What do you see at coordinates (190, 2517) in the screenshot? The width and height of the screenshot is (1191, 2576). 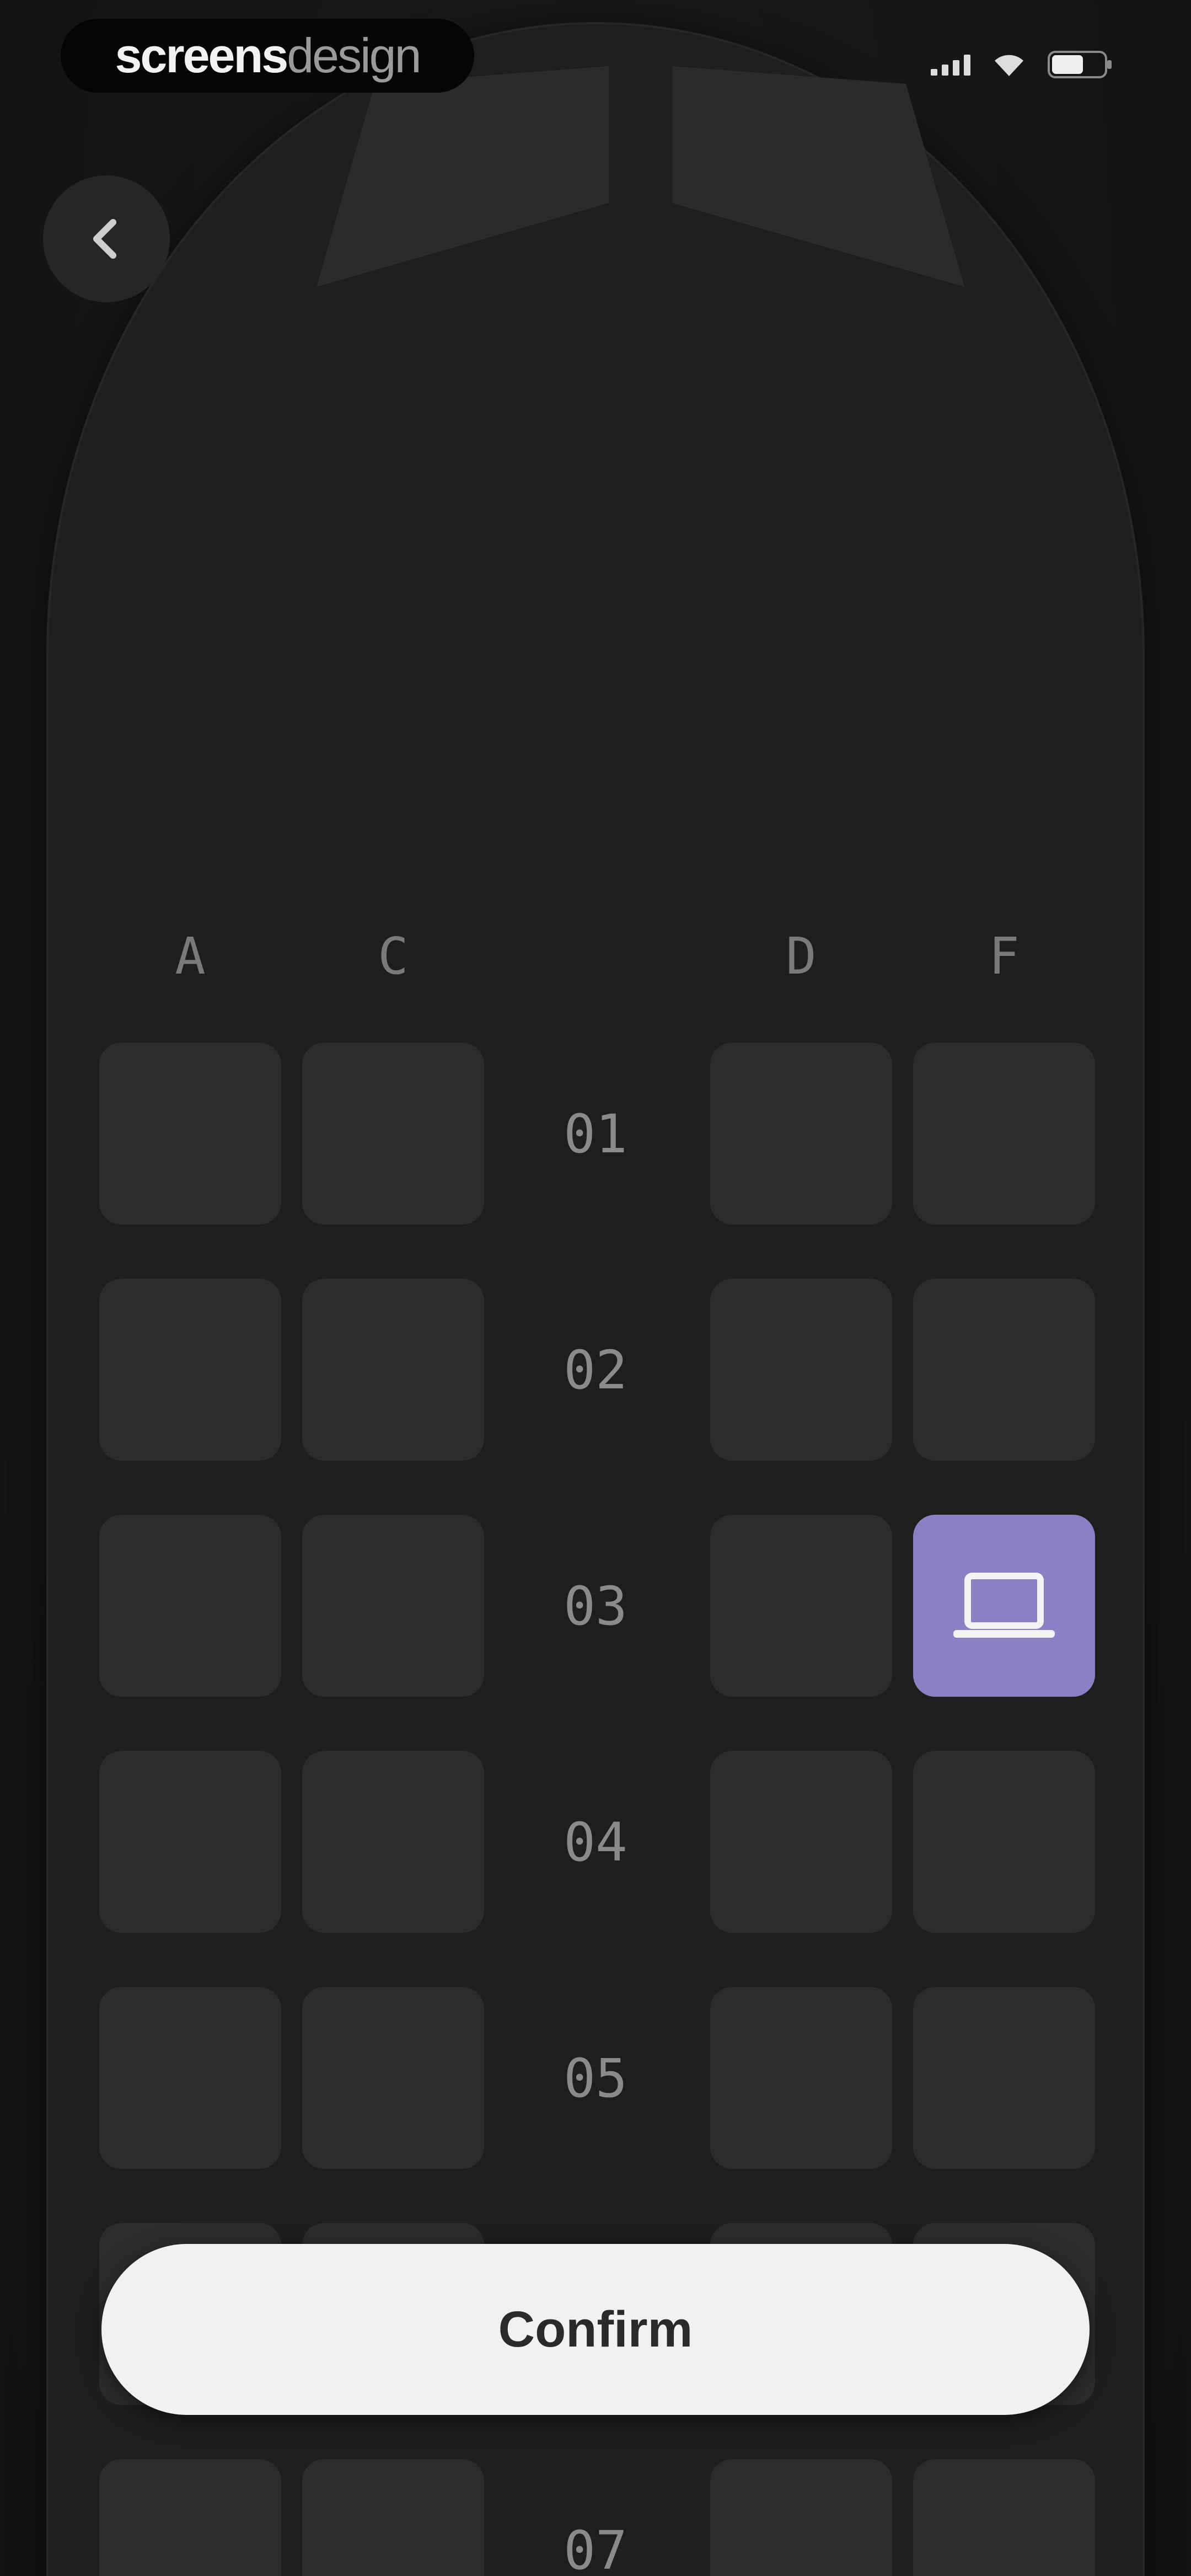 I see `seat-07a` at bounding box center [190, 2517].